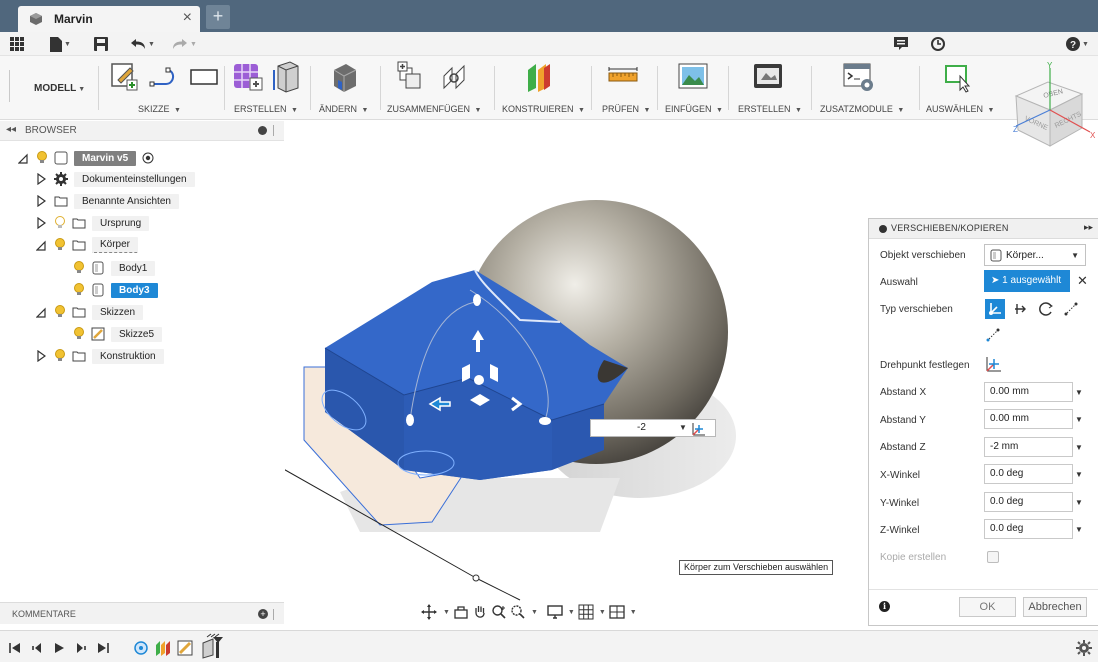 Image resolution: width=1098 pixels, height=662 pixels. Describe the element at coordinates (586, 612) in the screenshot. I see `grid-icon` at that location.